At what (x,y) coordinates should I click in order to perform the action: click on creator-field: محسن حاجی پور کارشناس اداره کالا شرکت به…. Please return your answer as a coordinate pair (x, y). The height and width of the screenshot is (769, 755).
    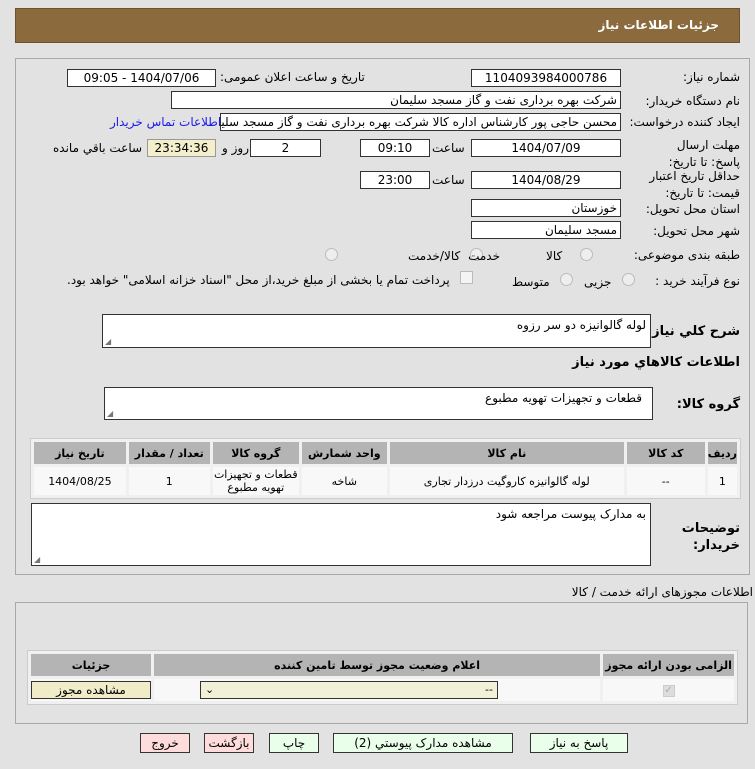
    Looking at the image, I should click on (420, 122).